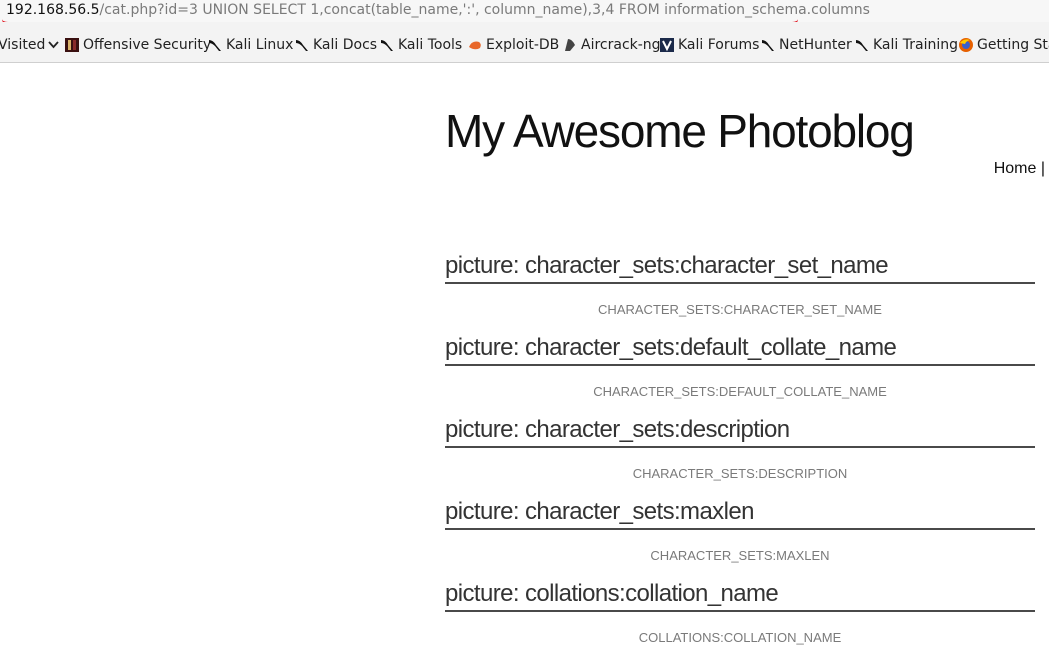 This screenshot has height=650, width=1049. What do you see at coordinates (740, 637) in the screenshot?
I see `post-caption: COLLATIONS:COLLATION_NAME` at bounding box center [740, 637].